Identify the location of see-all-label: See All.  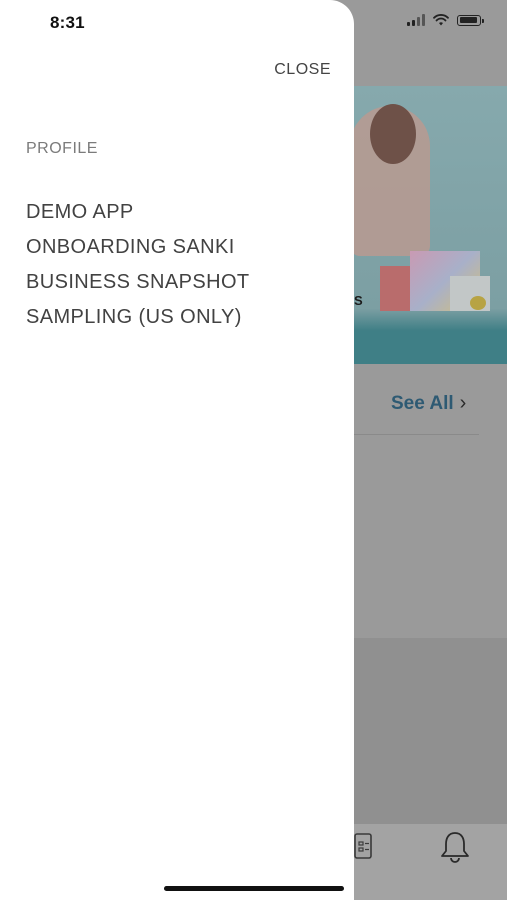
(422, 403).